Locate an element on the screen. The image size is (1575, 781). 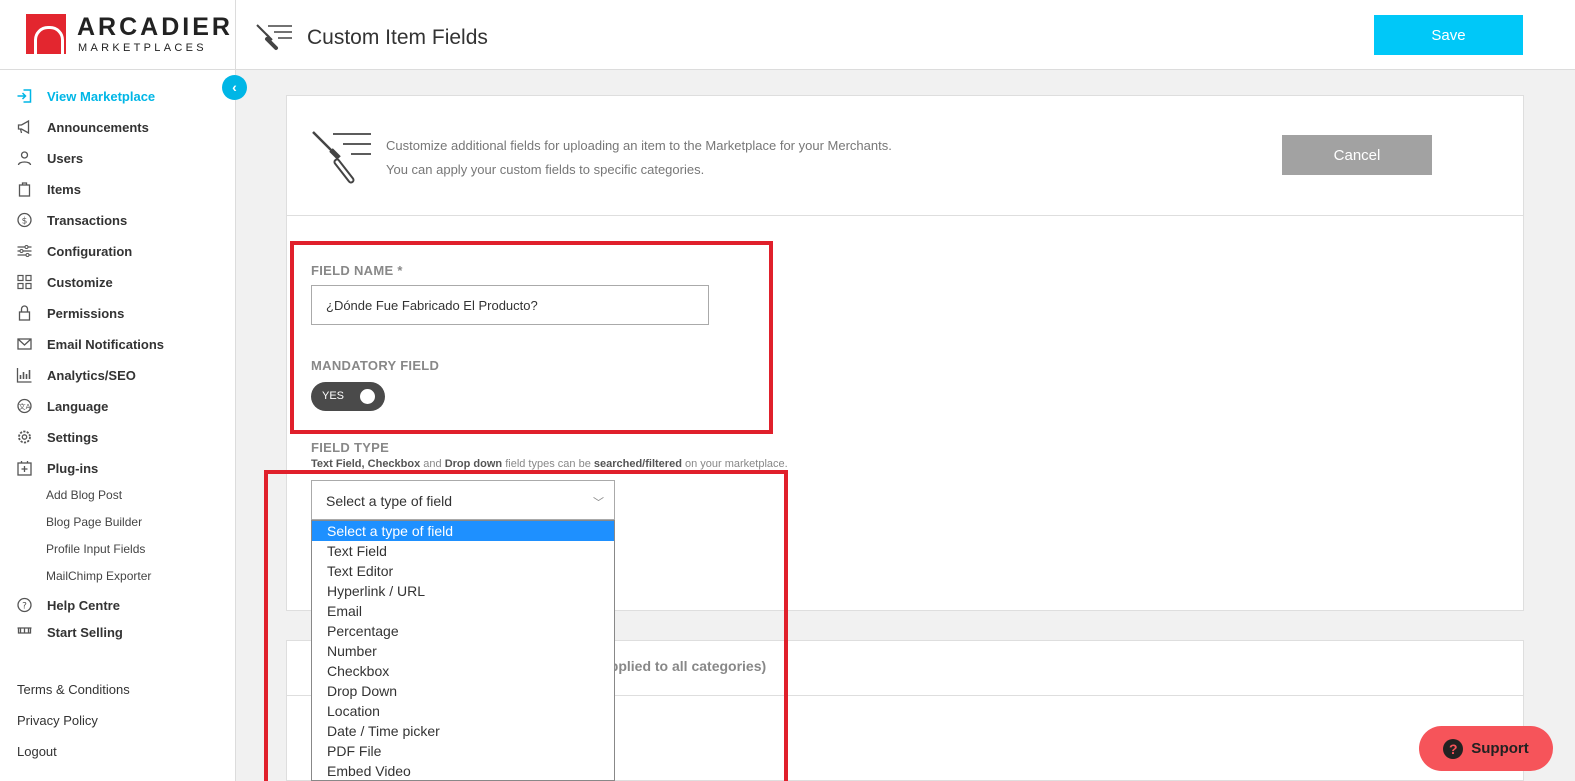
mandatory-toggle: YES is located at coordinates (348, 396).